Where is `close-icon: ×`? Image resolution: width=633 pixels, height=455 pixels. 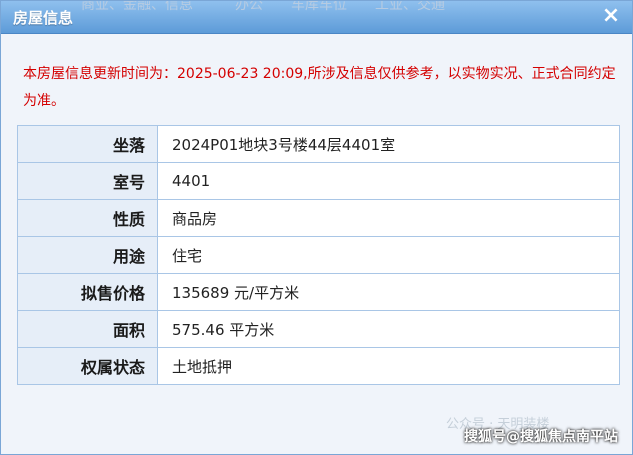 close-icon: × is located at coordinates (611, 16).